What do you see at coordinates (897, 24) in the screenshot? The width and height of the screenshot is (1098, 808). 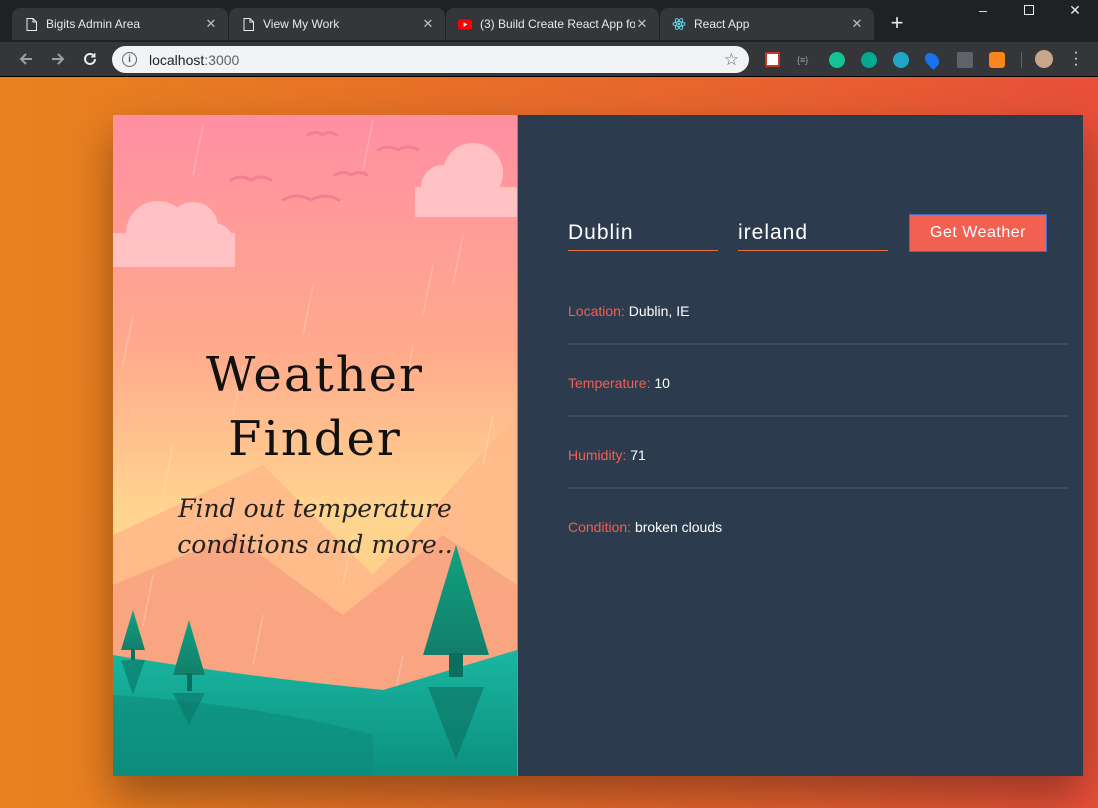 I see `new-tab-button: +` at bounding box center [897, 24].